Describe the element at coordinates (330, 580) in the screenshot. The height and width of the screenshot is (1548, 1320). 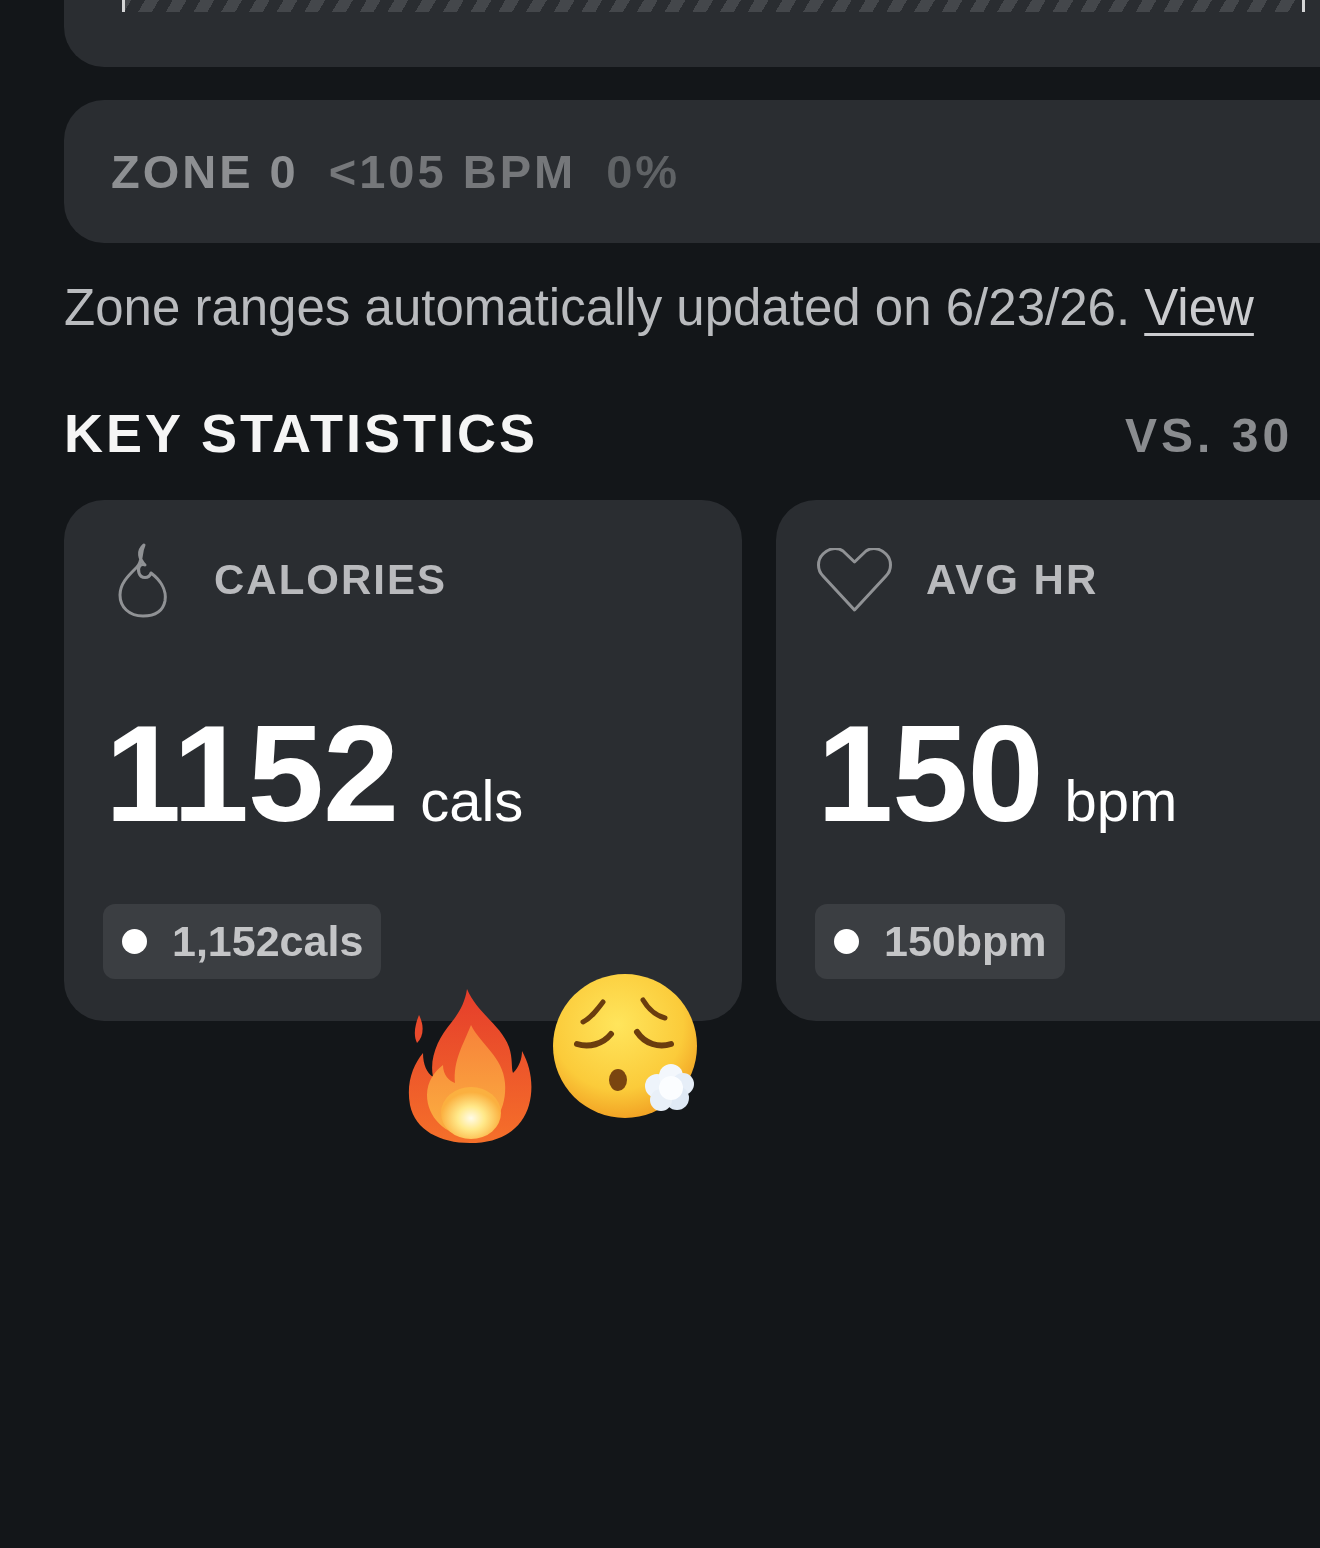
I see `stat-label: CALORIES` at that location.